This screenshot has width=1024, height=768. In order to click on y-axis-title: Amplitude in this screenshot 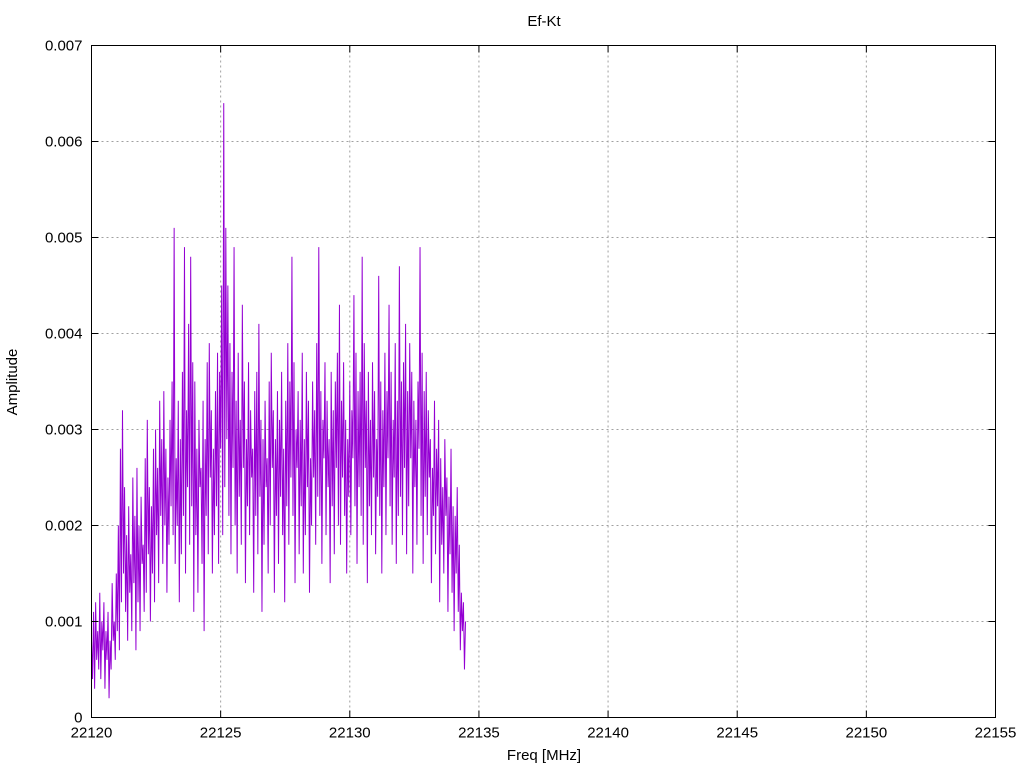, I will do `click(12, 382)`.